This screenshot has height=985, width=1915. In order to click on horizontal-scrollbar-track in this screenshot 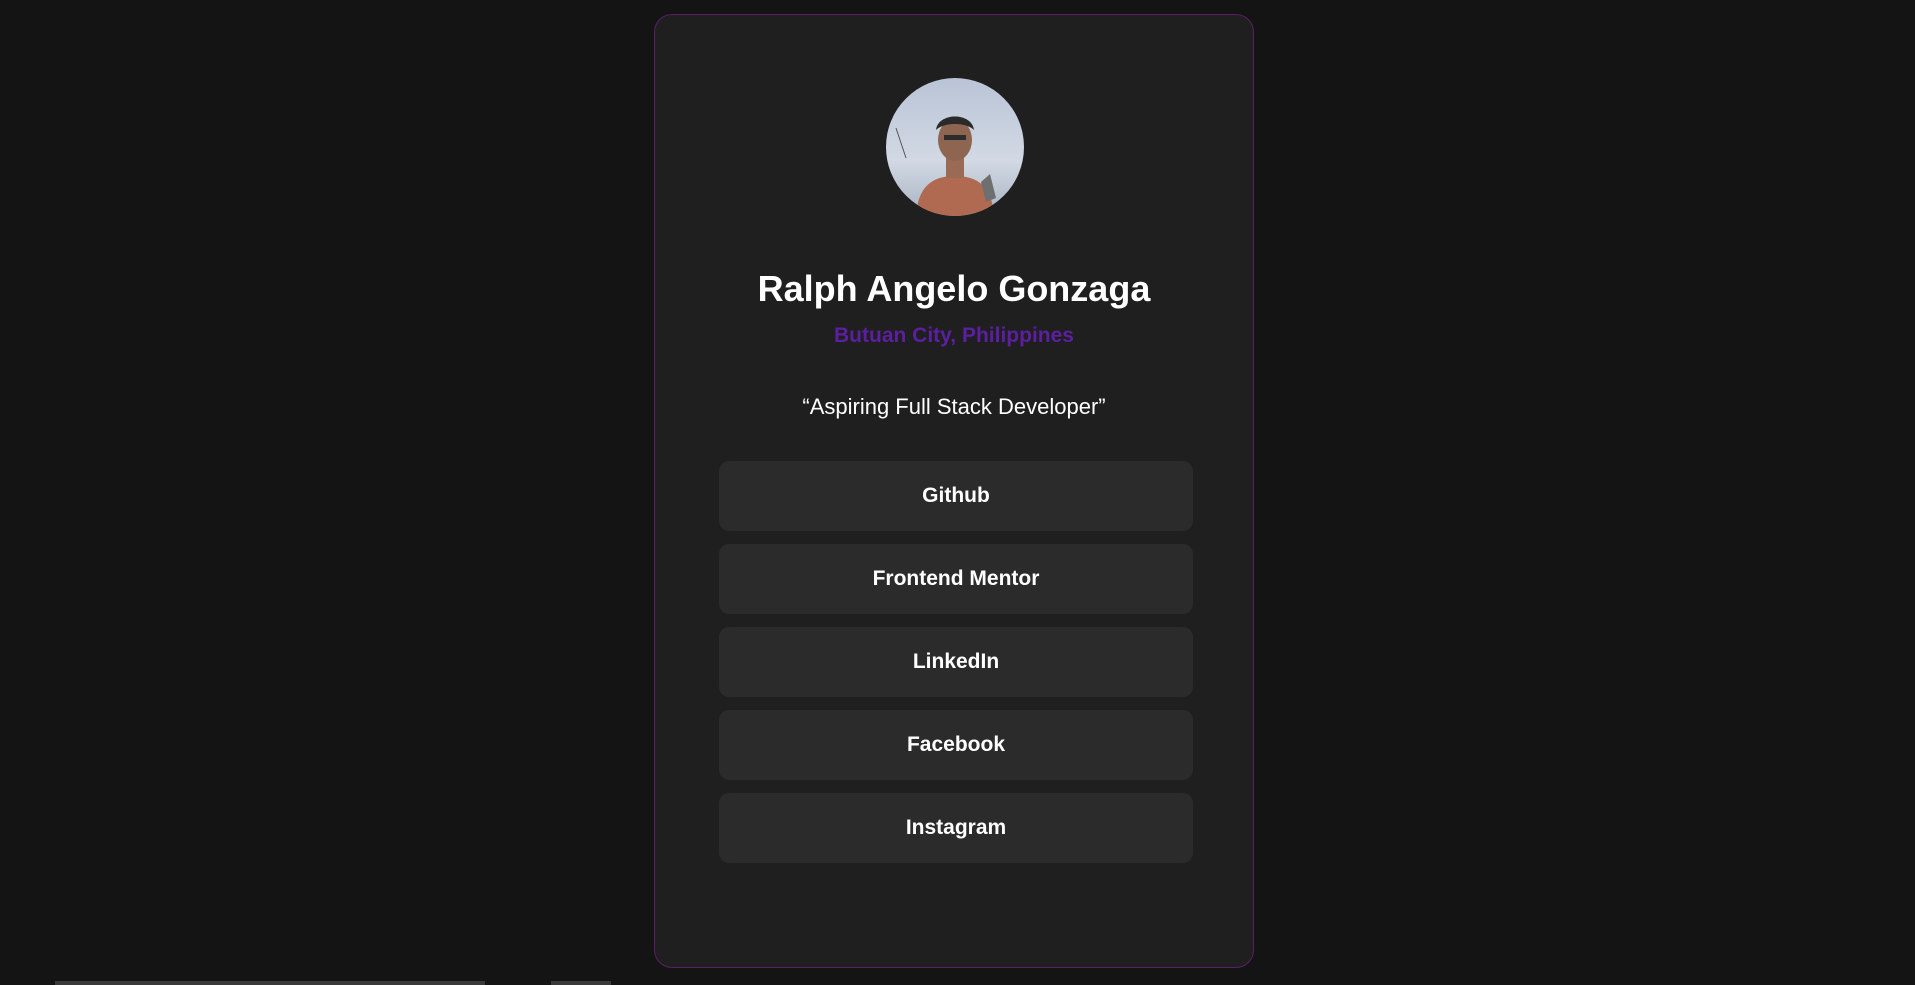, I will do `click(270, 983)`.